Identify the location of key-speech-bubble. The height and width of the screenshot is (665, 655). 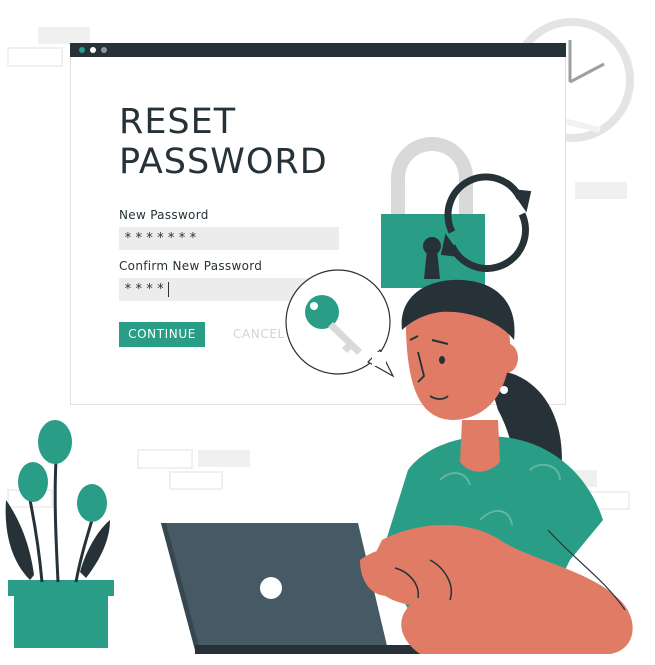
(340, 323).